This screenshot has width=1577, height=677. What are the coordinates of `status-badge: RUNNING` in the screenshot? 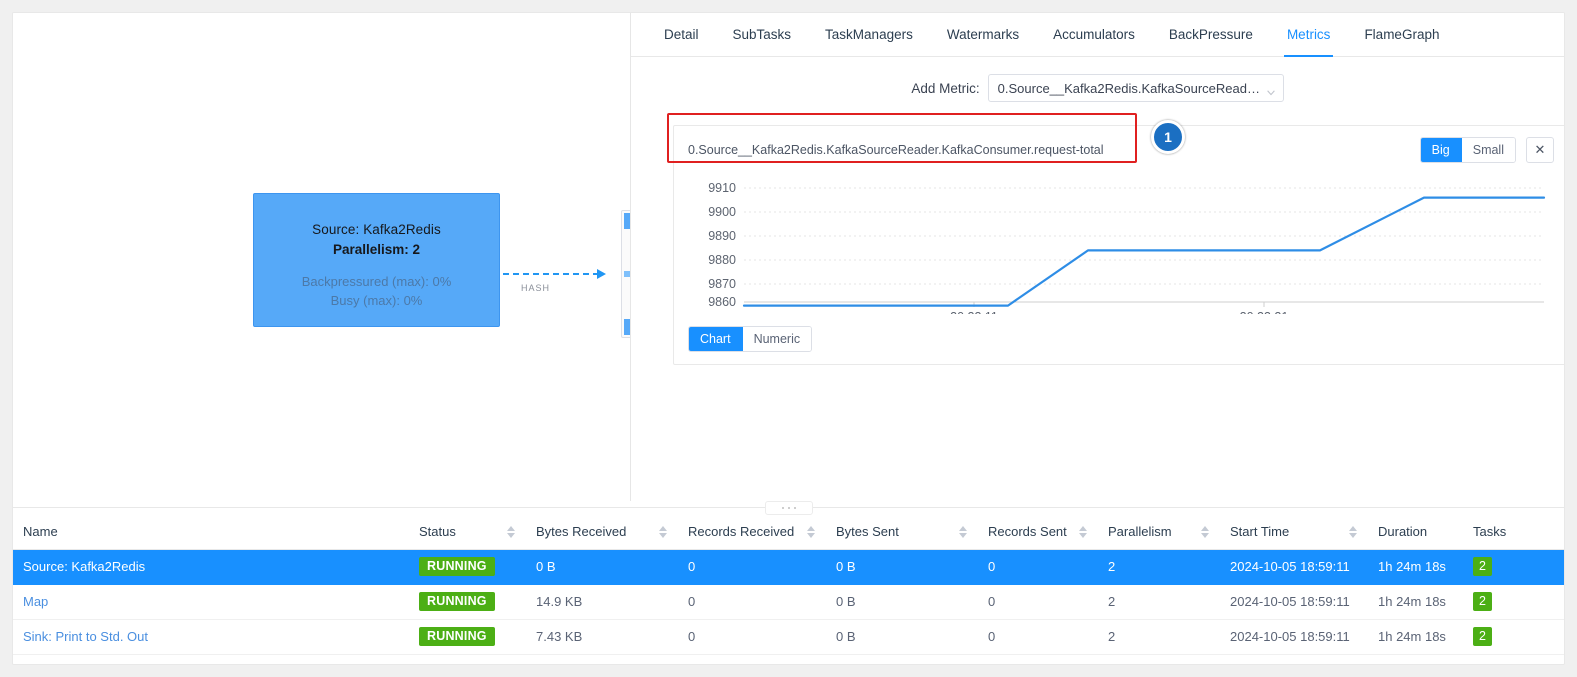 It's located at (457, 566).